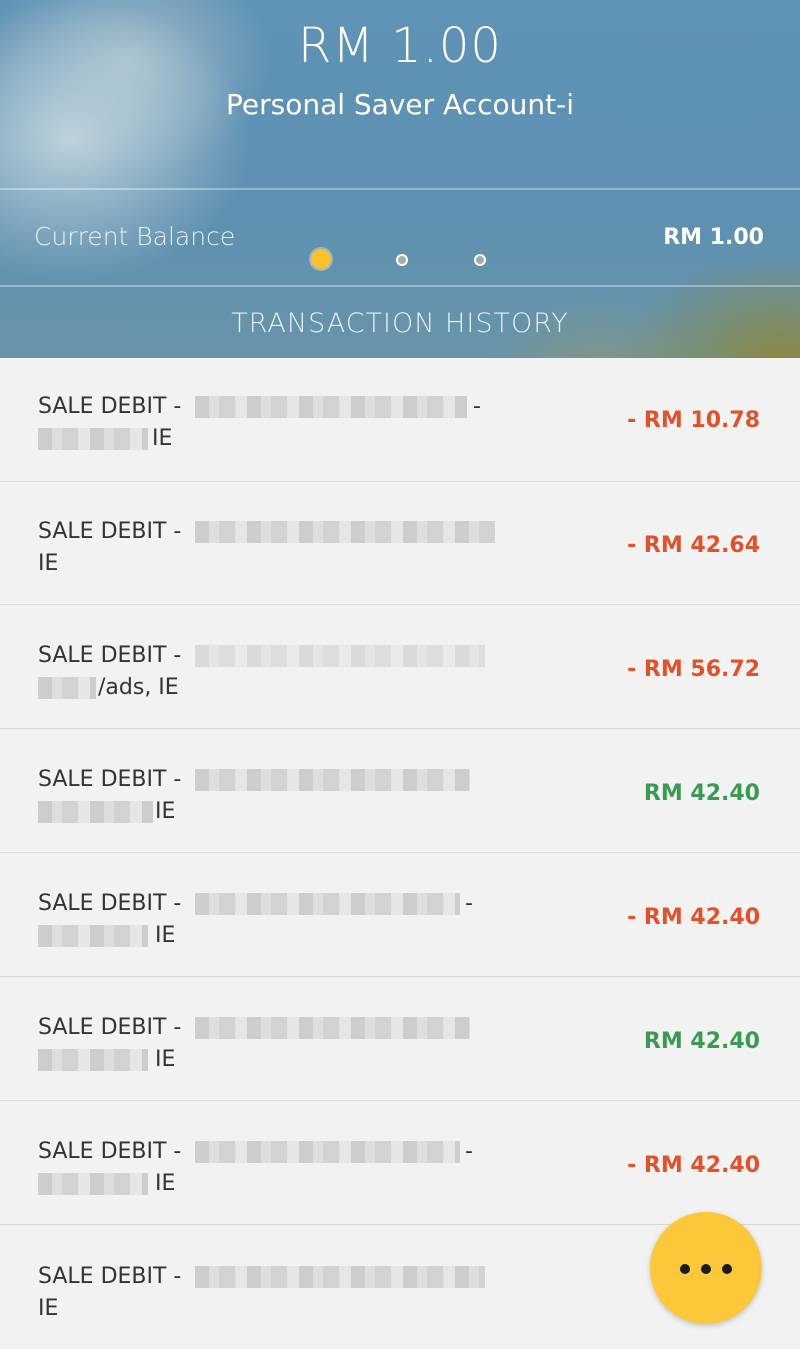 The width and height of the screenshot is (800, 1349). I want to click on current-balance-value: RM 1.00, so click(713, 237).